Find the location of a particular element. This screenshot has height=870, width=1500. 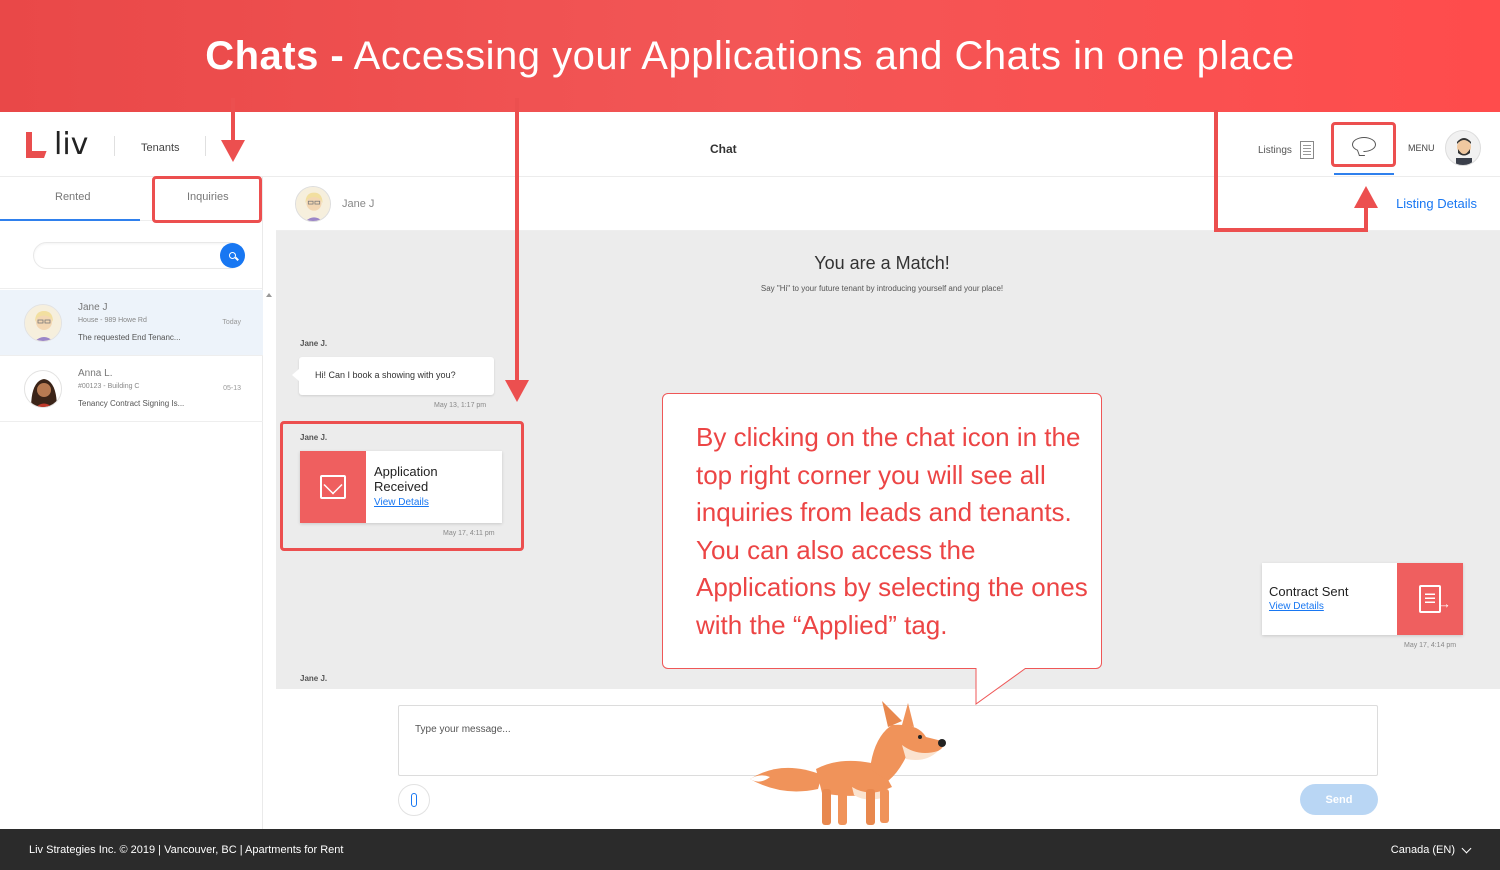

logo-mark-icon is located at coordinates (36, 145).